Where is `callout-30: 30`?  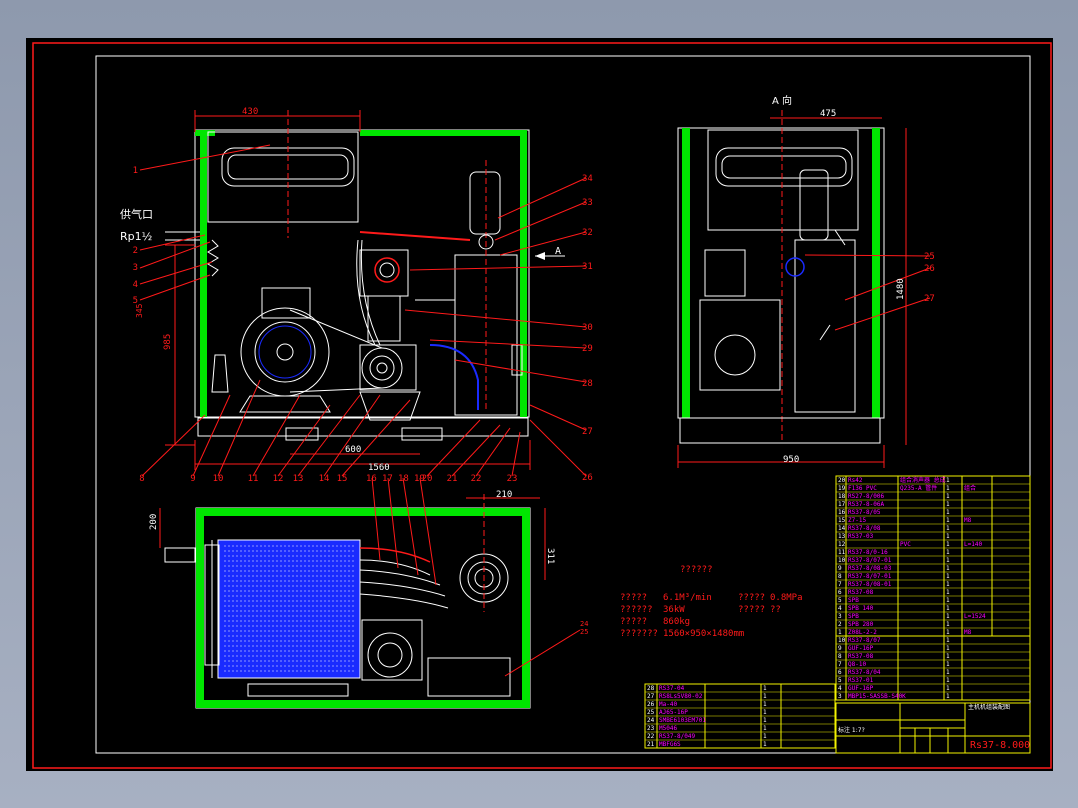 callout-30: 30 is located at coordinates (587, 328).